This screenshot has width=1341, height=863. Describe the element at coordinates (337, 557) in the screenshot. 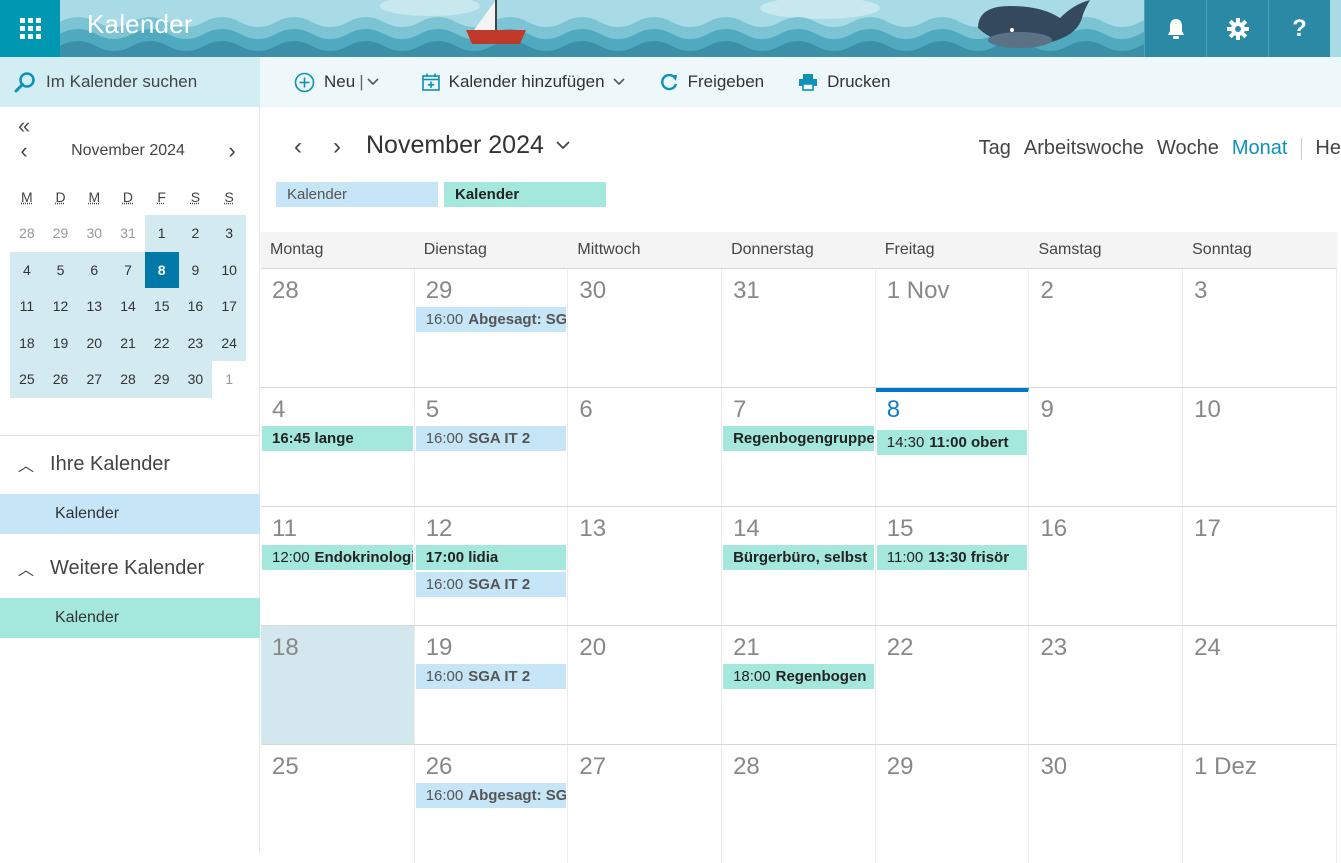

I see `calendar-event: 12:00Endokrinologie` at that location.